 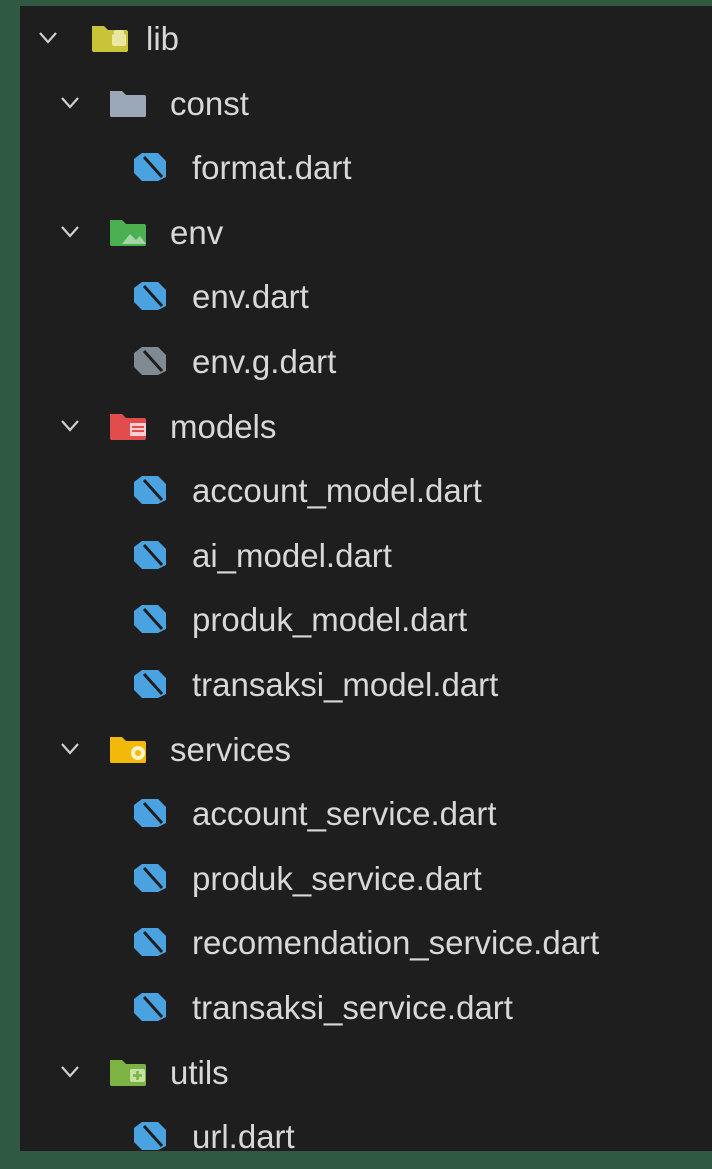 I want to click on file-item: produk_service.dart, so click(x=366, y=878).